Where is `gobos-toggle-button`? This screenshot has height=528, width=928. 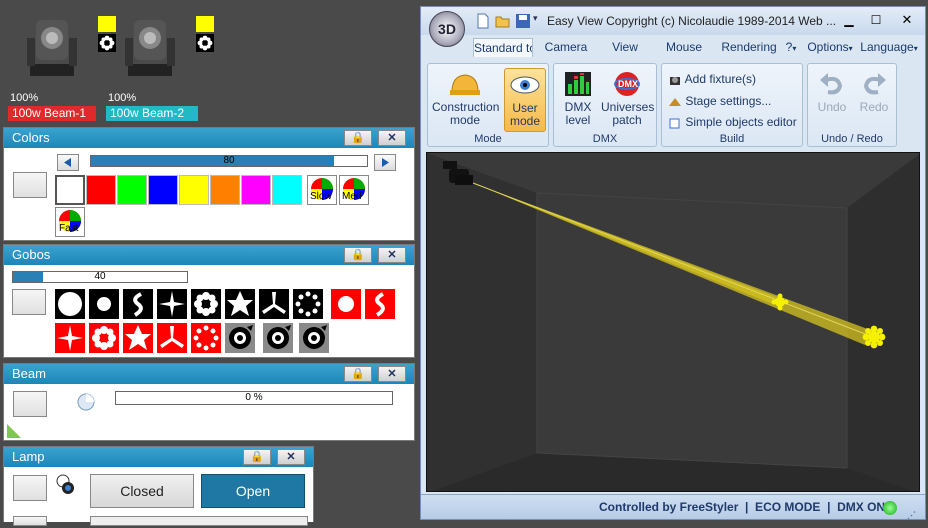 gobos-toggle-button is located at coordinates (29, 302).